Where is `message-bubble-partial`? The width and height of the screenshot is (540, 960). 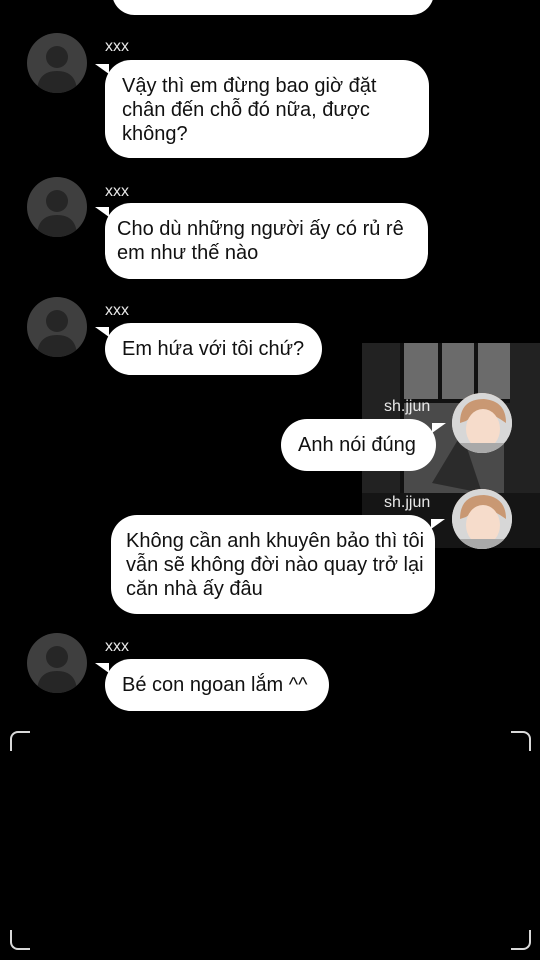
message-bubble-partial is located at coordinates (273, 7).